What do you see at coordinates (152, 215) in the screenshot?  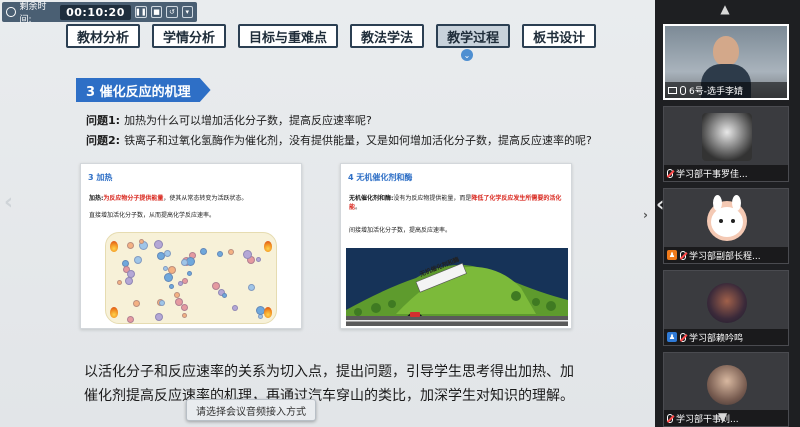 I see `card-line: 直接增加活化分子数，从而提高化学反应速率。` at bounding box center [152, 215].